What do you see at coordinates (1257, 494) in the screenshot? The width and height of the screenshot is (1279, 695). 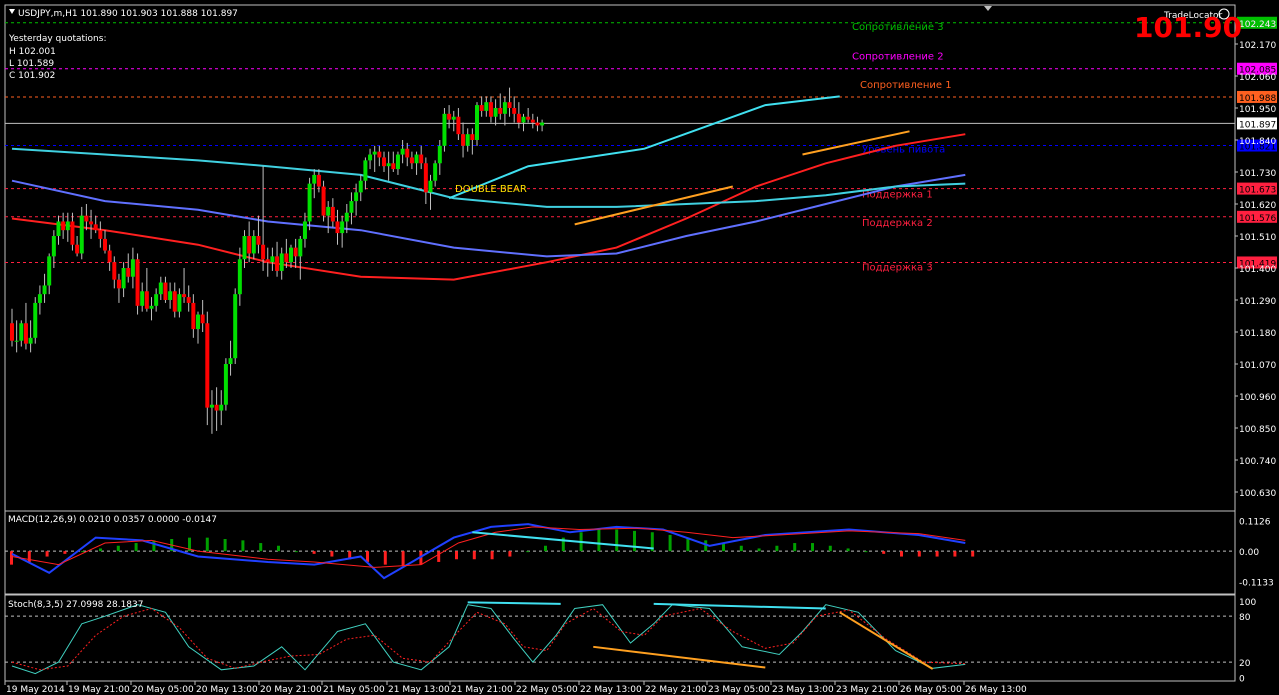 I see `price-axis-label: 100.630` at bounding box center [1257, 494].